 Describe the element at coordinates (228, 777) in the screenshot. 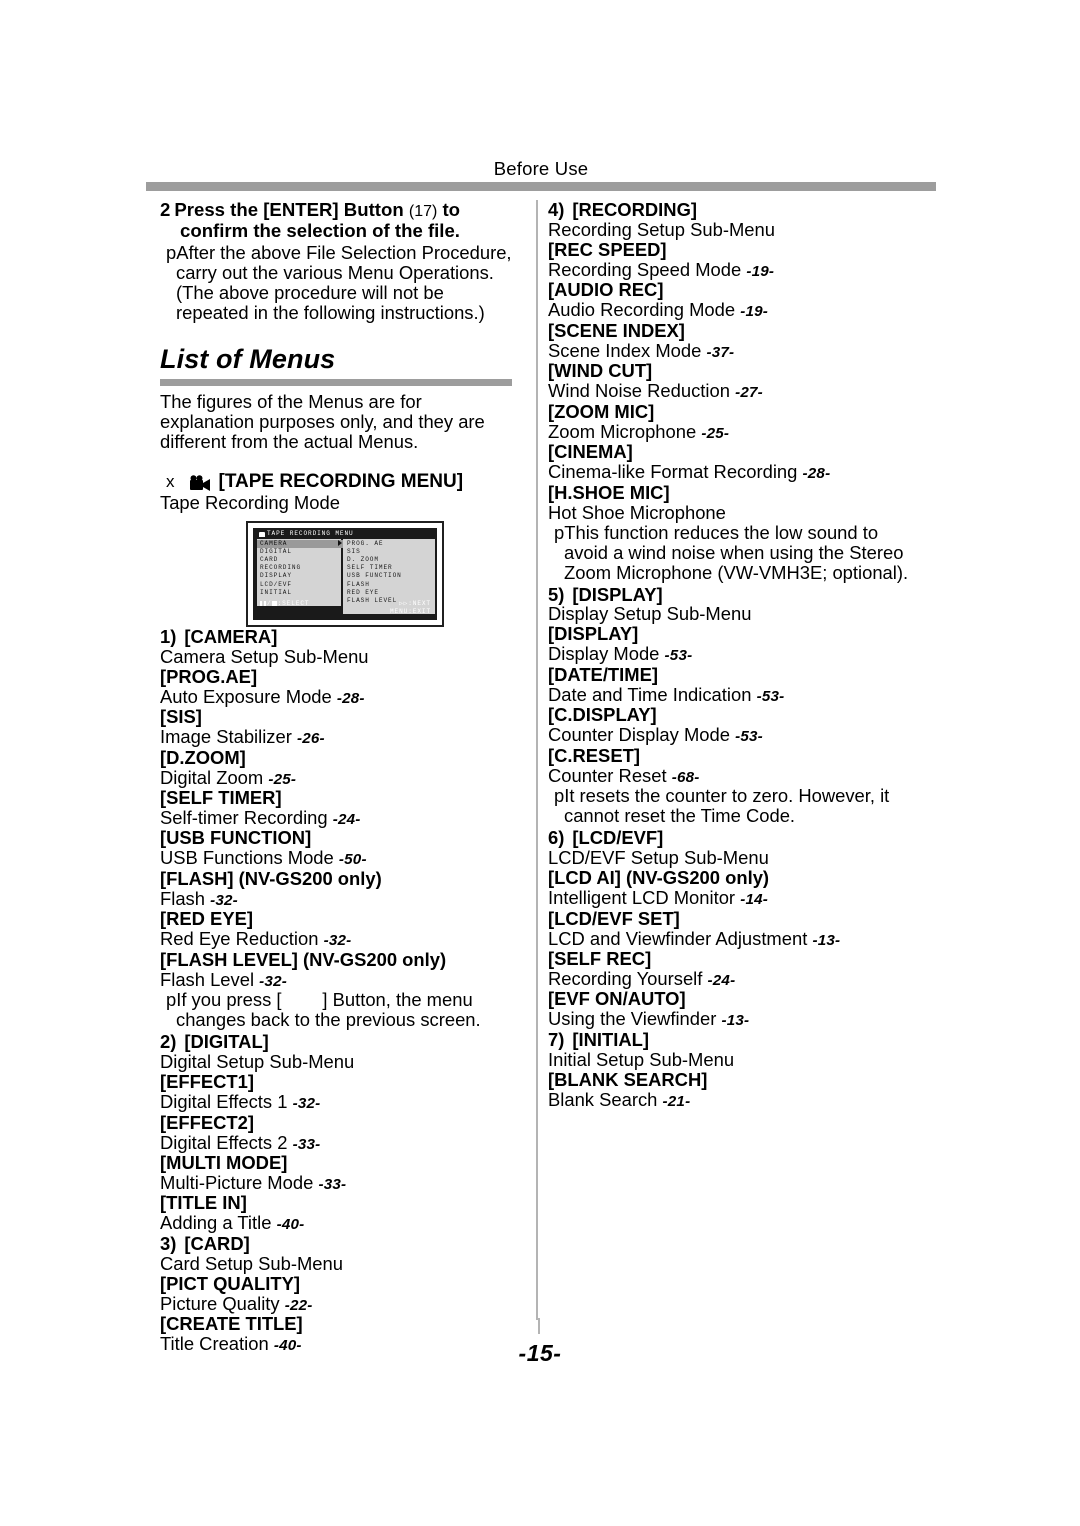

I see `menu-desc: Digital Zoom -25-` at that location.